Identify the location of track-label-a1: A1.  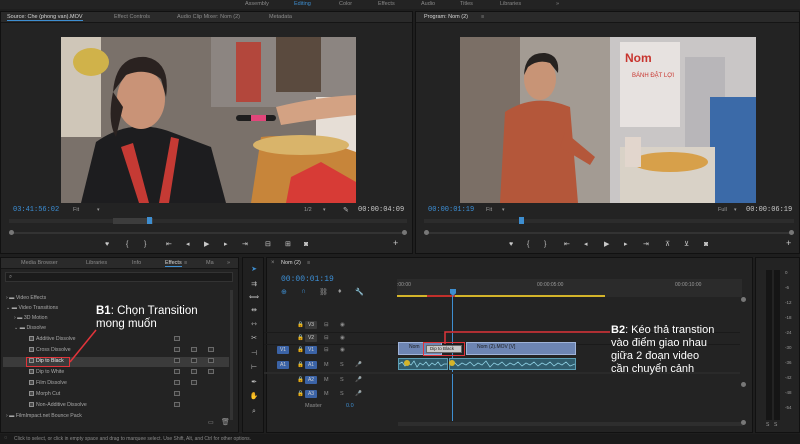
(311, 365).